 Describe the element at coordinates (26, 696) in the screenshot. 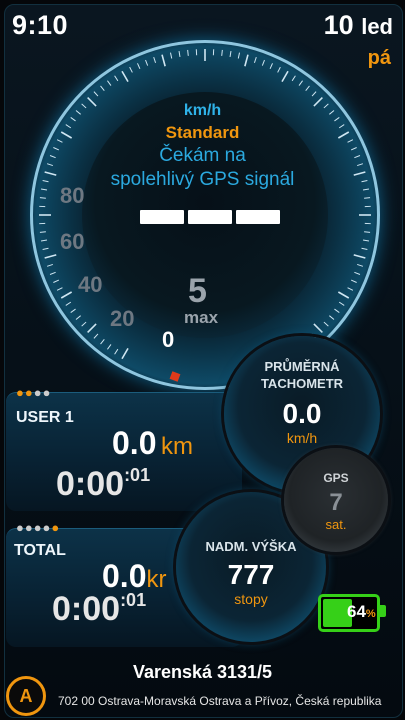

I see `address-mode-button: A` at that location.